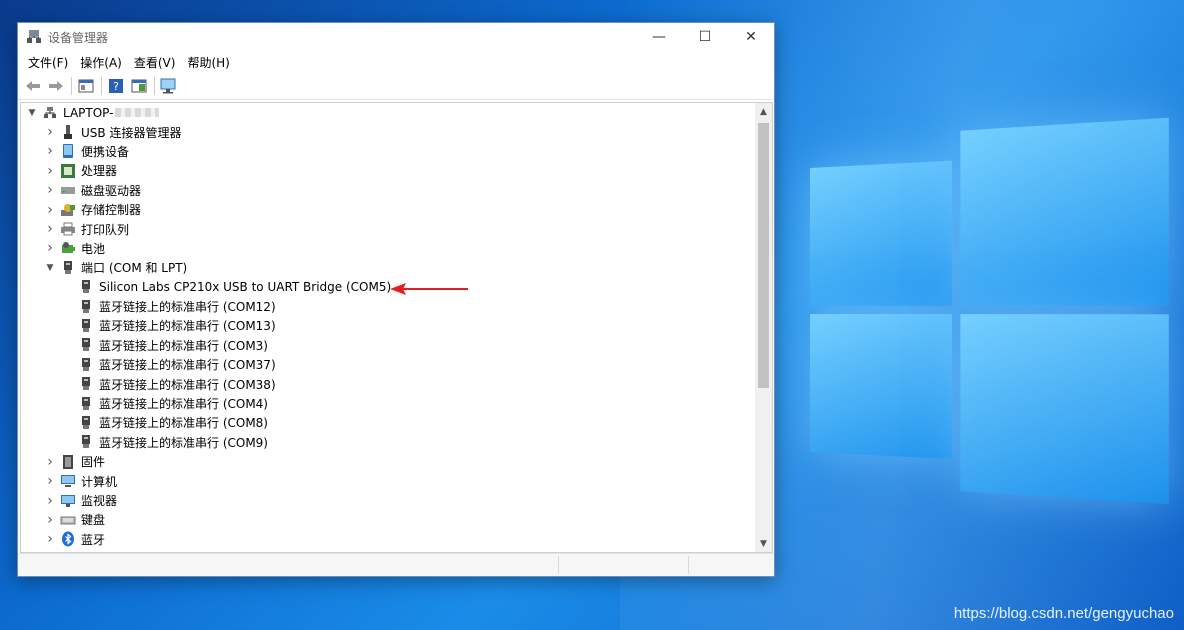 This screenshot has height=630, width=1184. What do you see at coordinates (388, 461) in the screenshot?
I see `tree-item-category: › 固件` at bounding box center [388, 461].